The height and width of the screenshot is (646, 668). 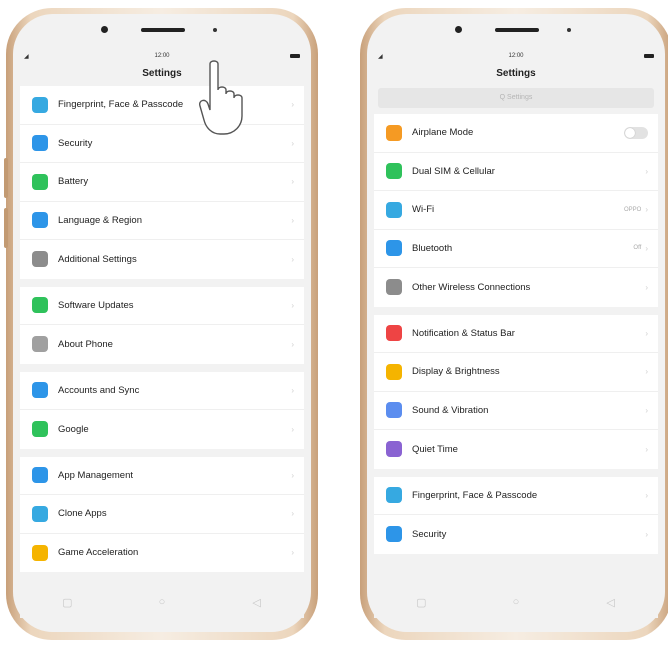 I want to click on status-time: 12:00, so click(x=162, y=56).